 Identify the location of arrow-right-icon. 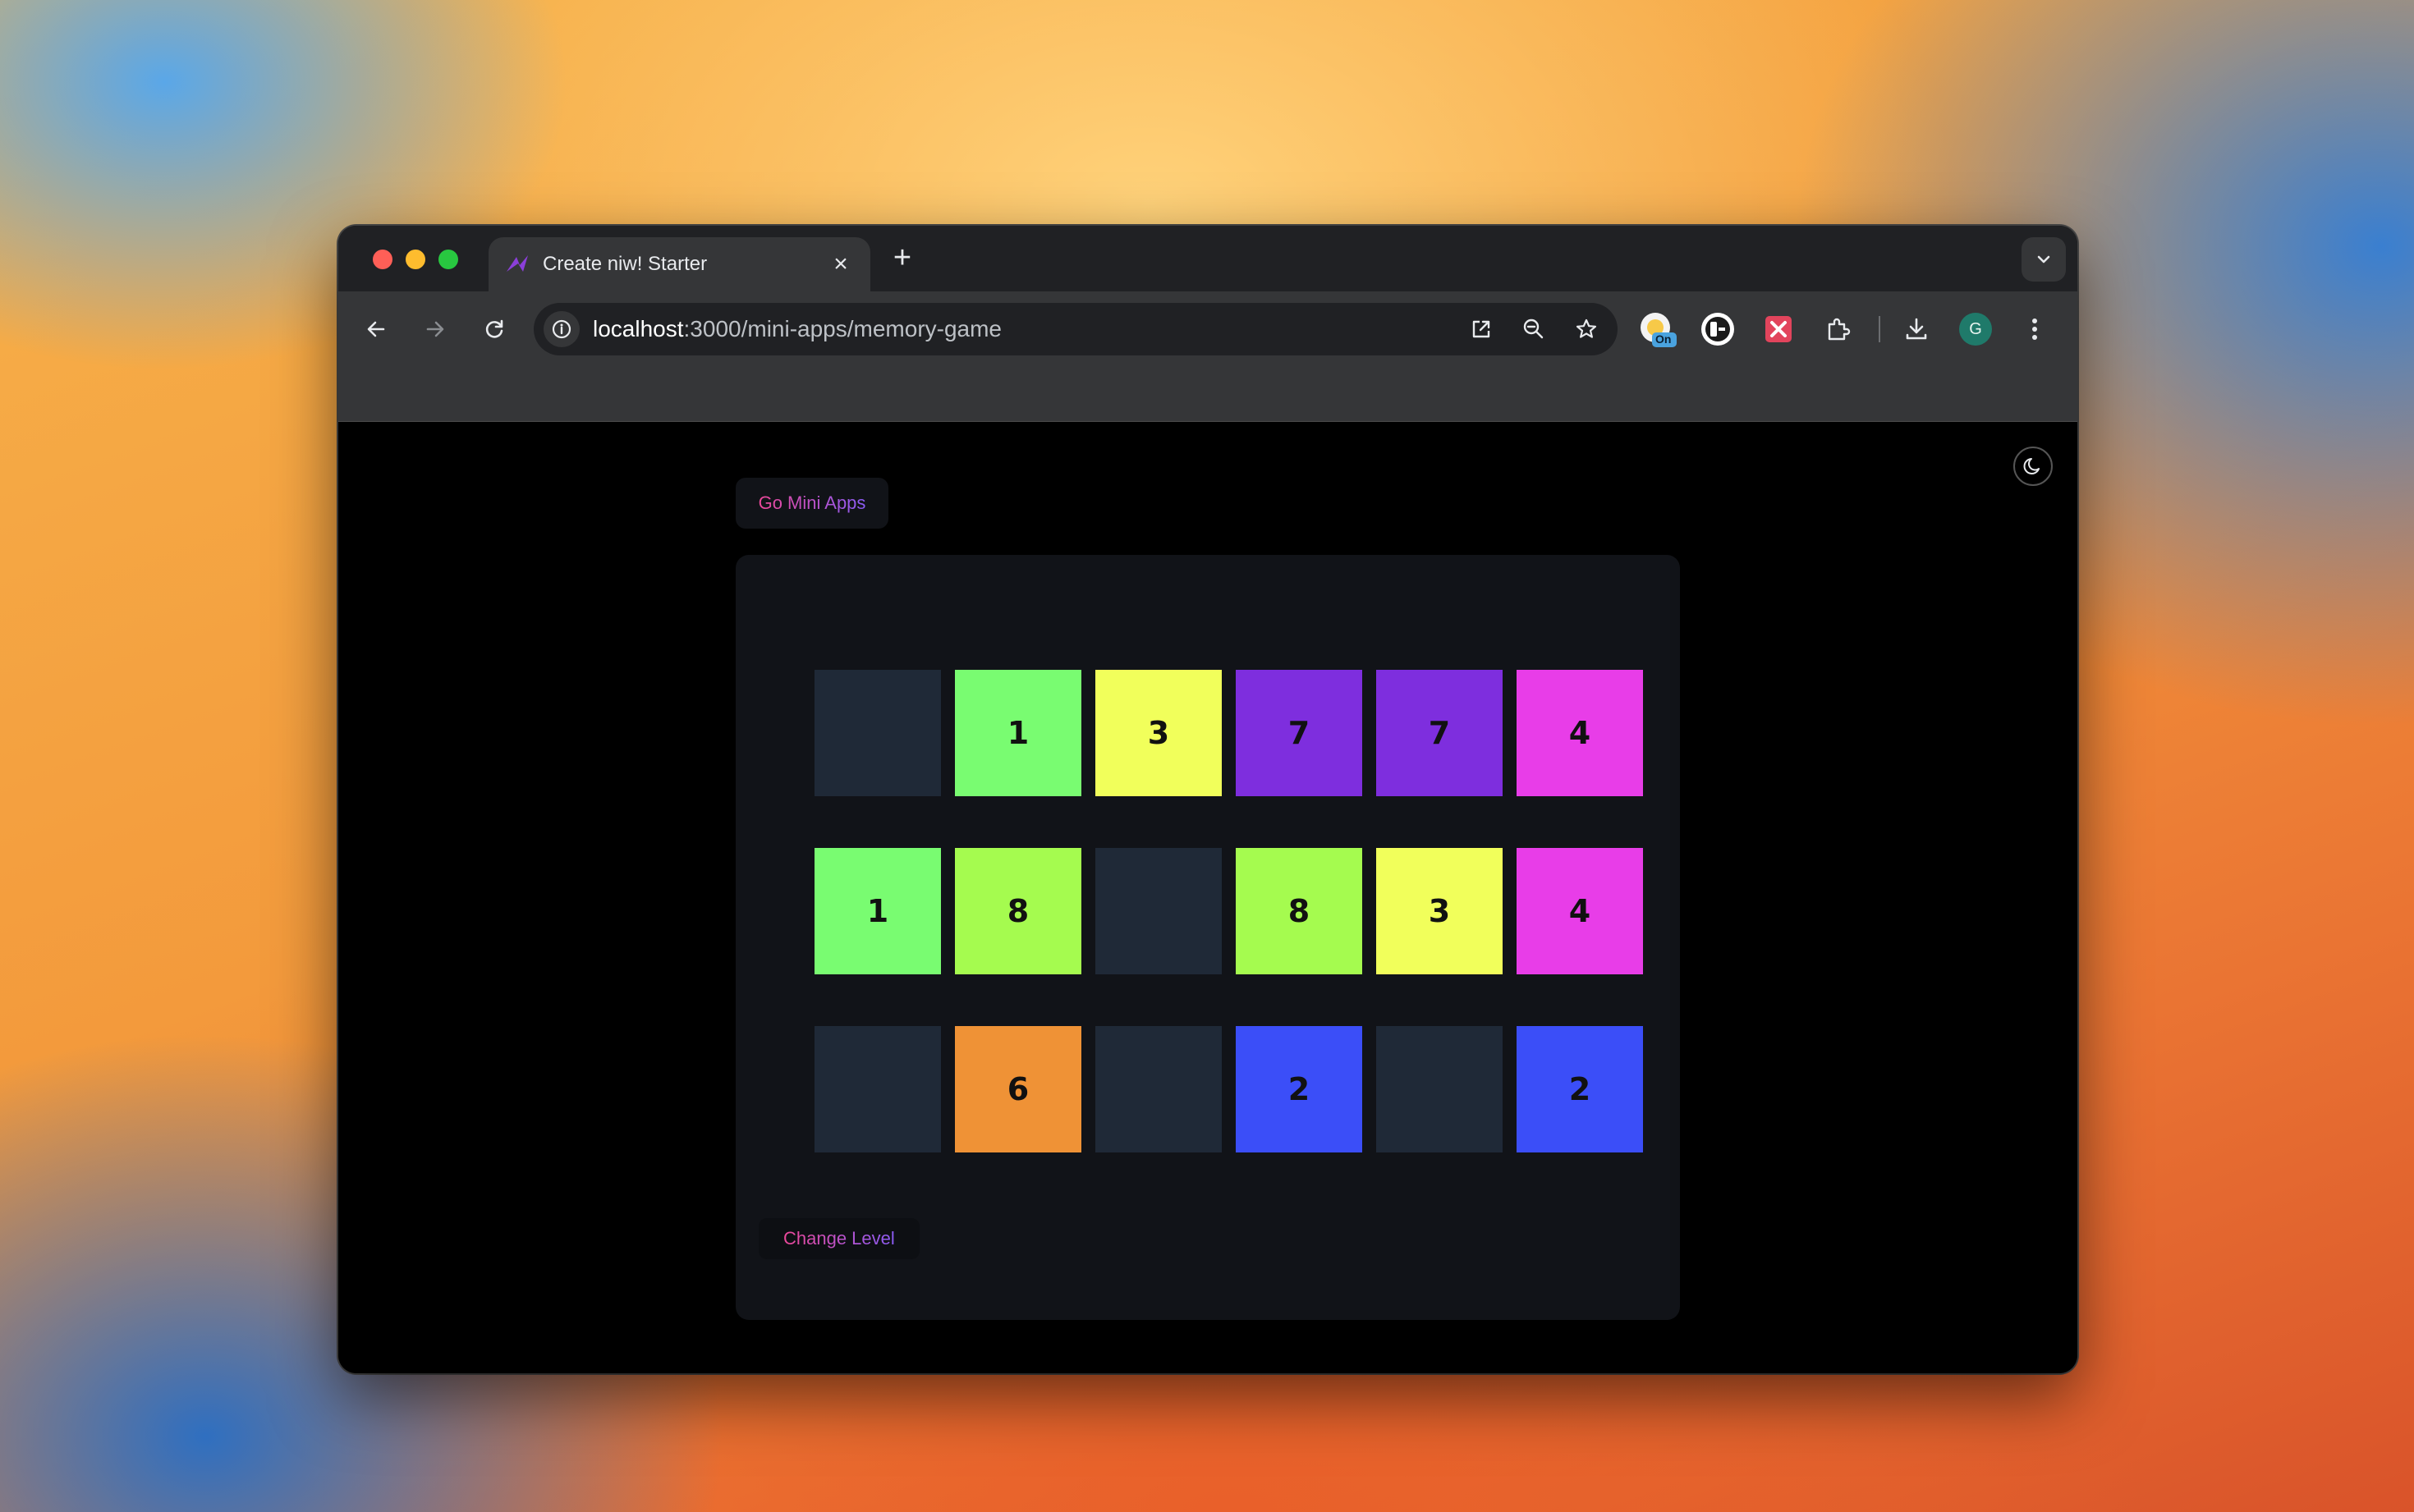
(435, 329).